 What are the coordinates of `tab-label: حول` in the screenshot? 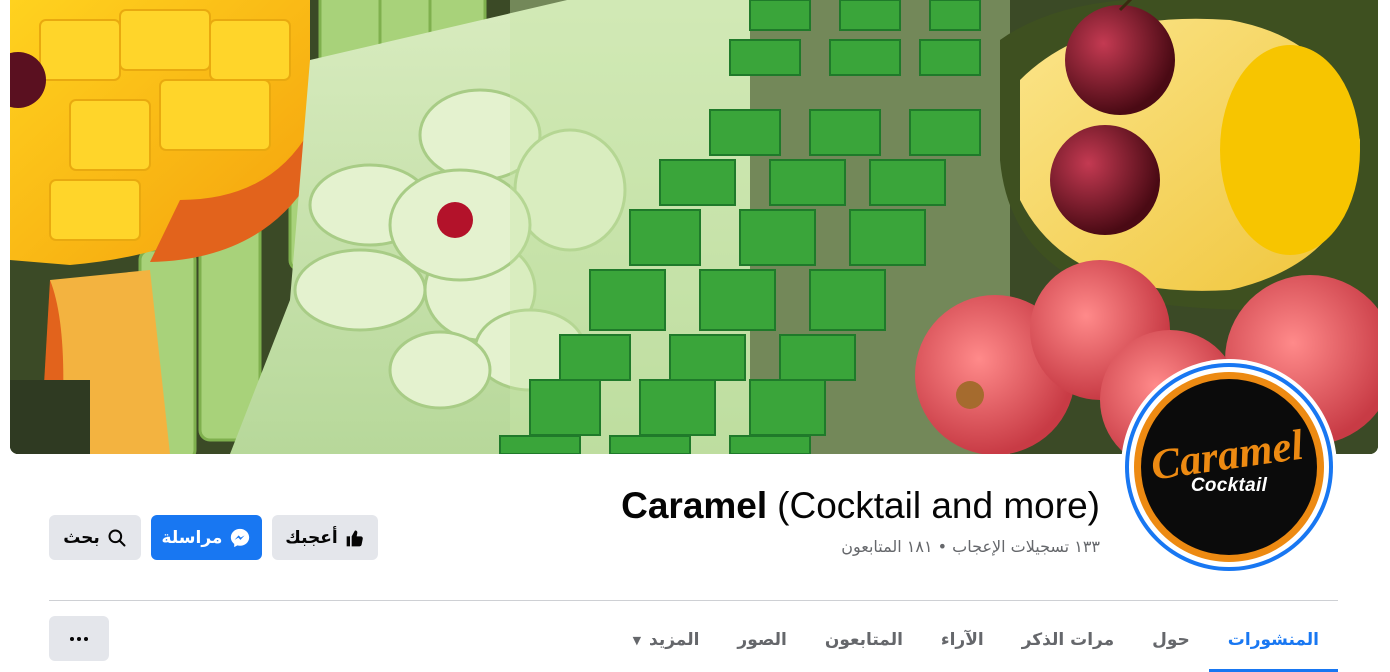 It's located at (1171, 640).